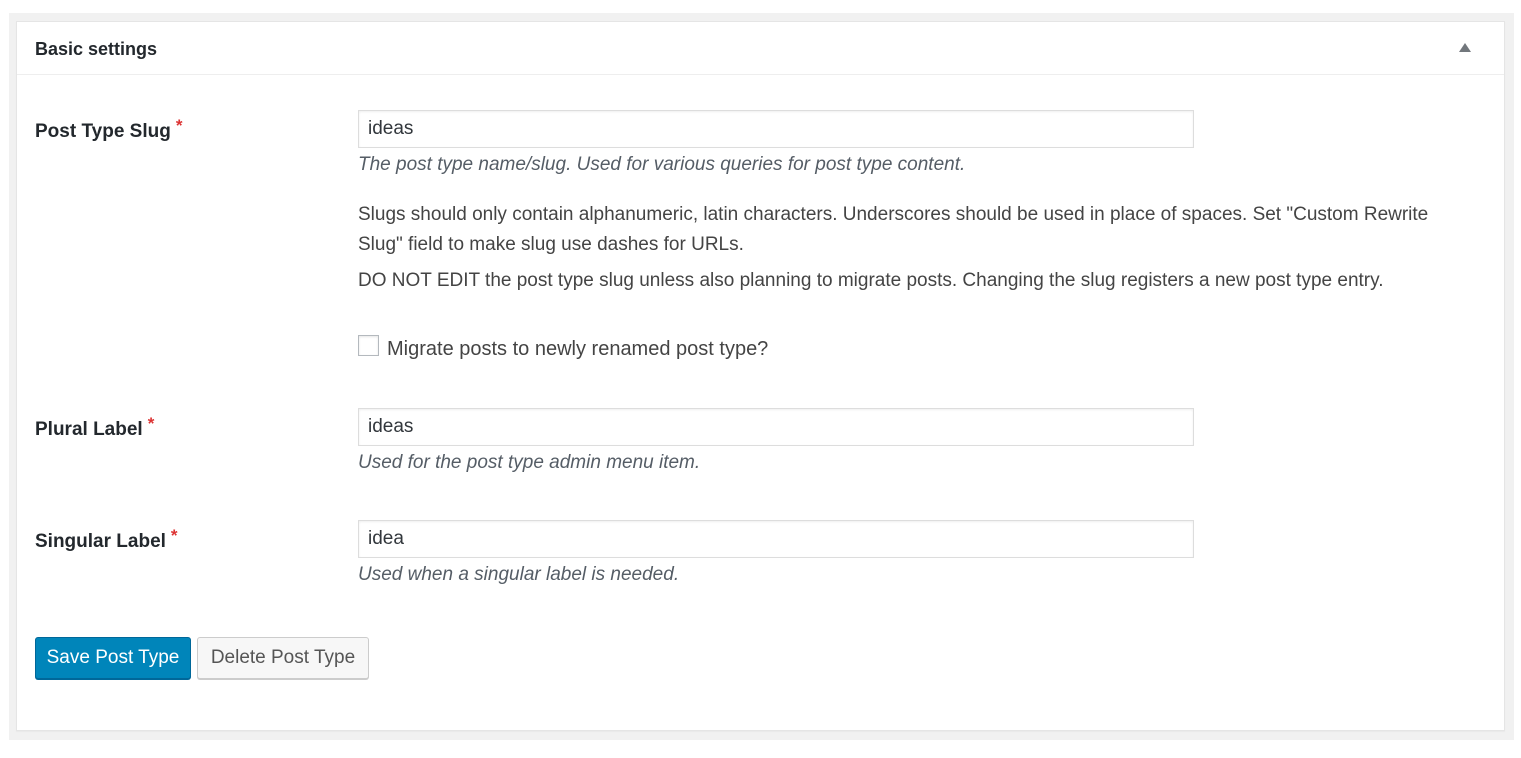 Image resolution: width=1521 pixels, height=758 pixels. Describe the element at coordinates (1465, 47) in the screenshot. I see `triangle-up-icon` at that location.